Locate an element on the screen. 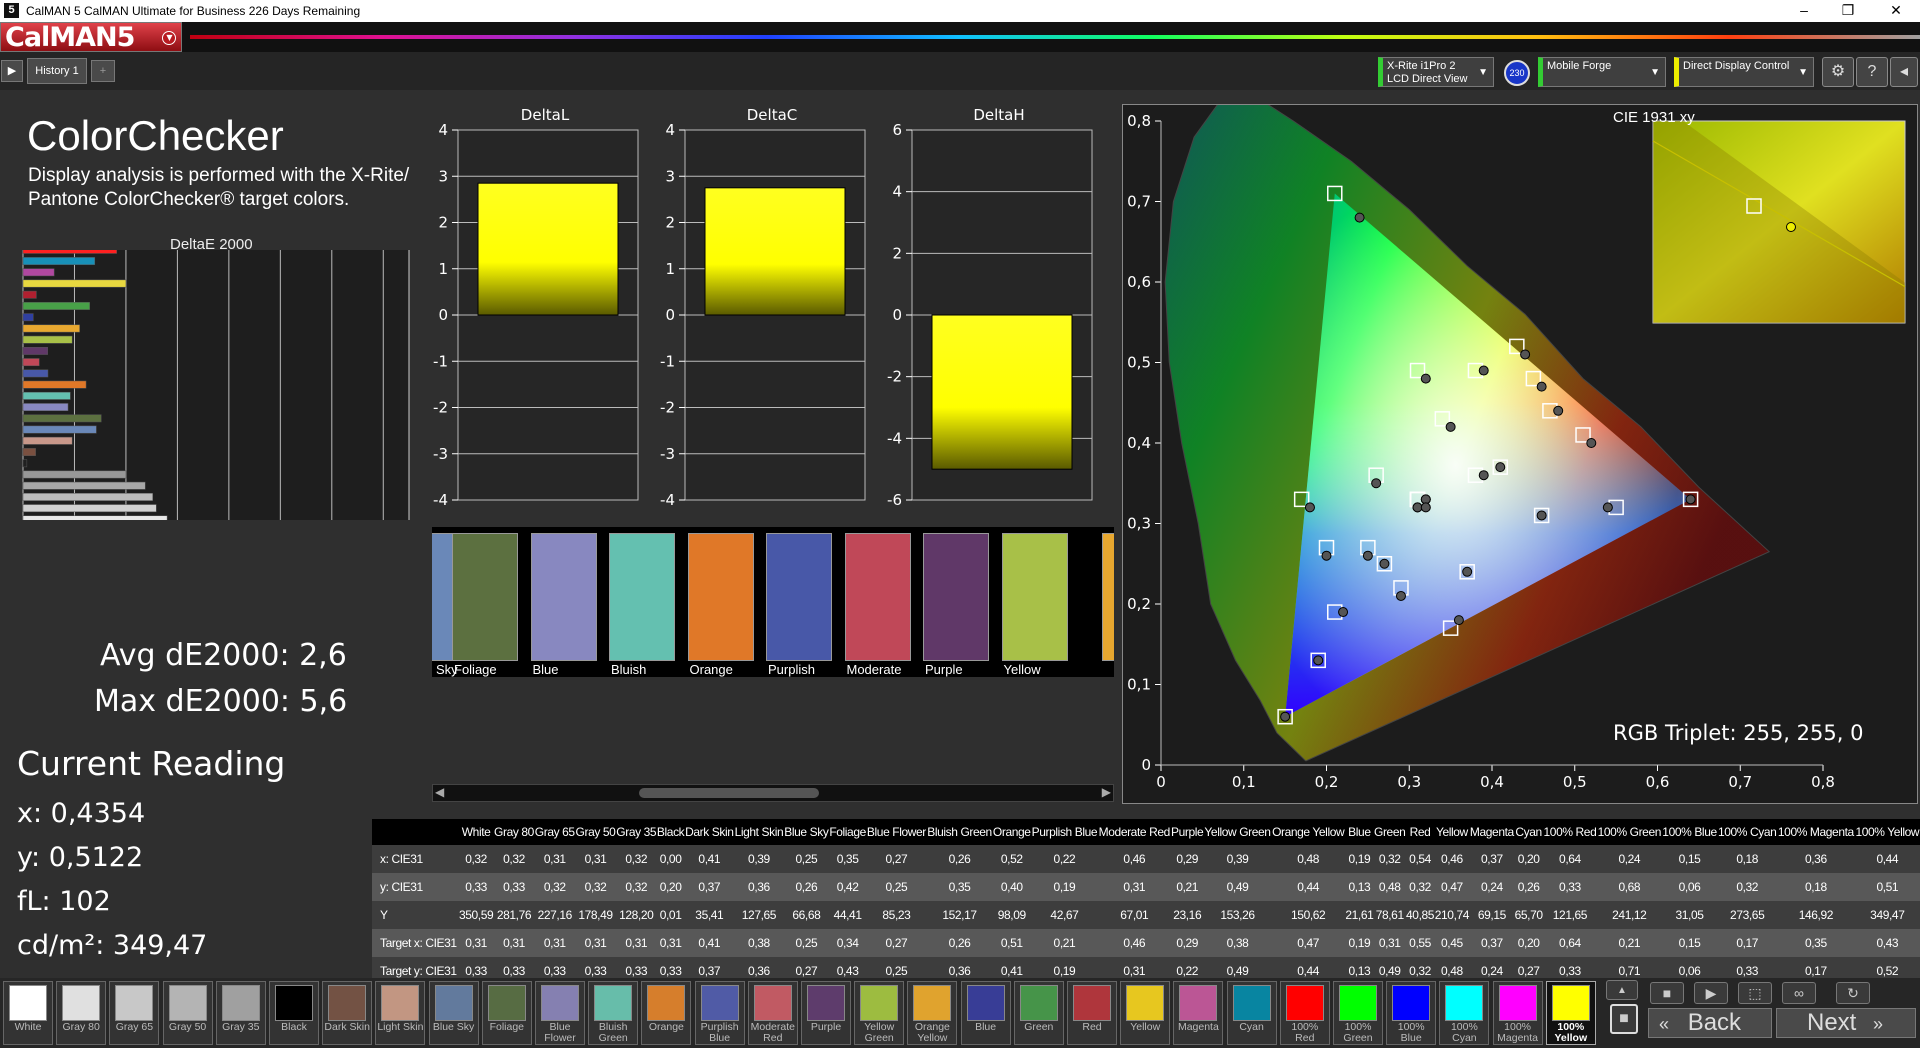  table-cell: 152,17 is located at coordinates (959, 915).